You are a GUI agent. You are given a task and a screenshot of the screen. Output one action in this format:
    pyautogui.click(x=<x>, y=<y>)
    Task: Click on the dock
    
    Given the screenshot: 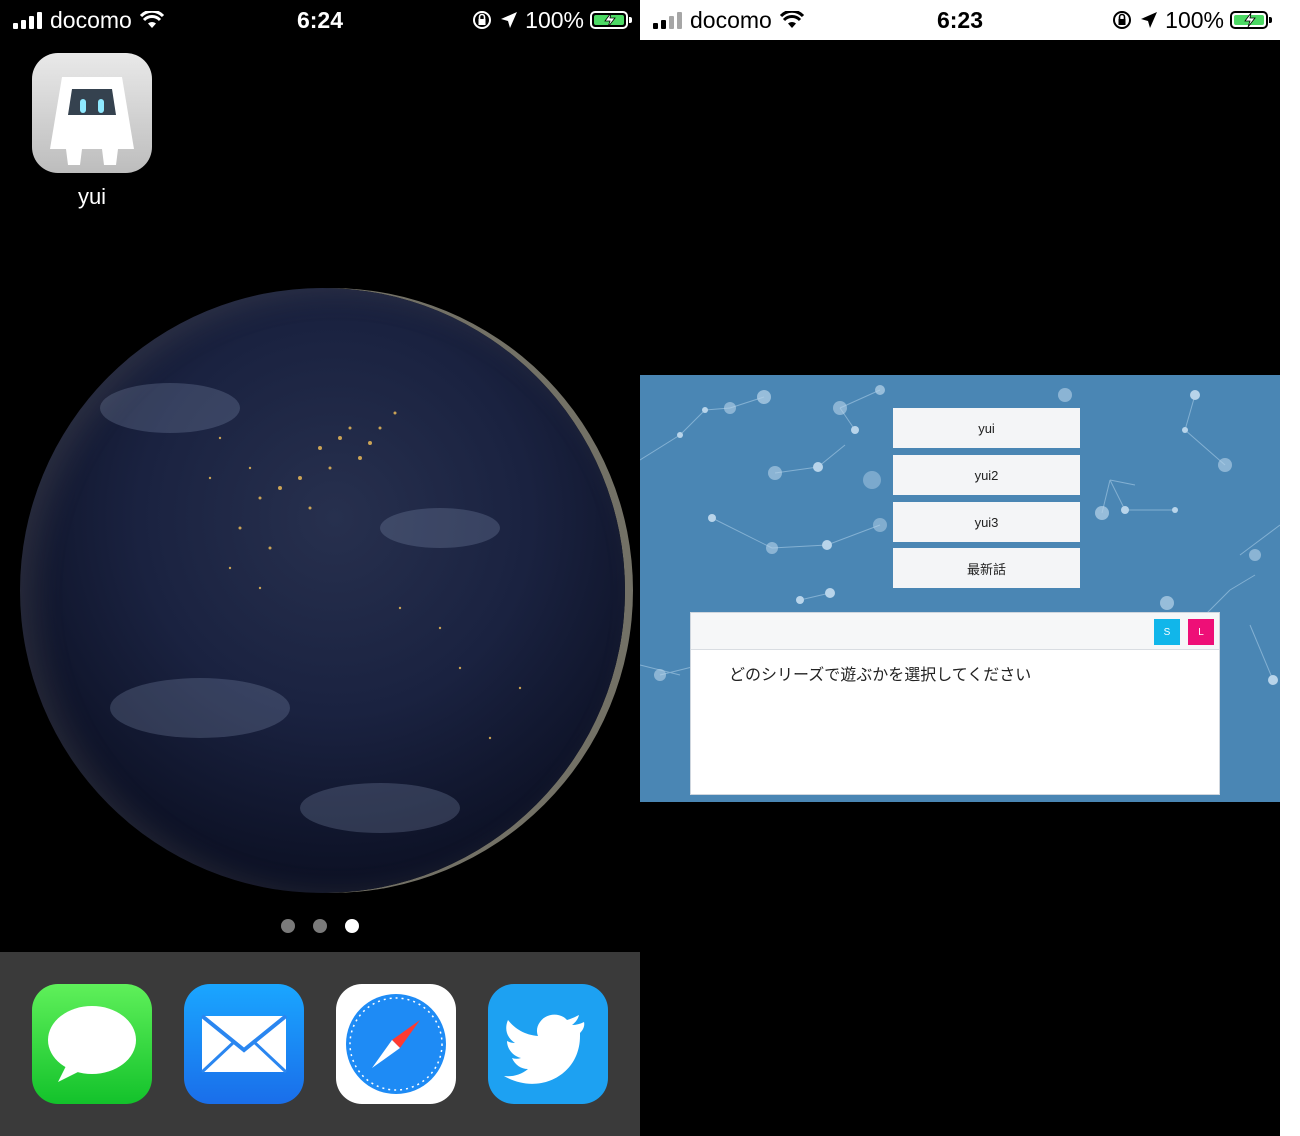 What is the action you would take?
    pyautogui.click(x=320, y=1044)
    